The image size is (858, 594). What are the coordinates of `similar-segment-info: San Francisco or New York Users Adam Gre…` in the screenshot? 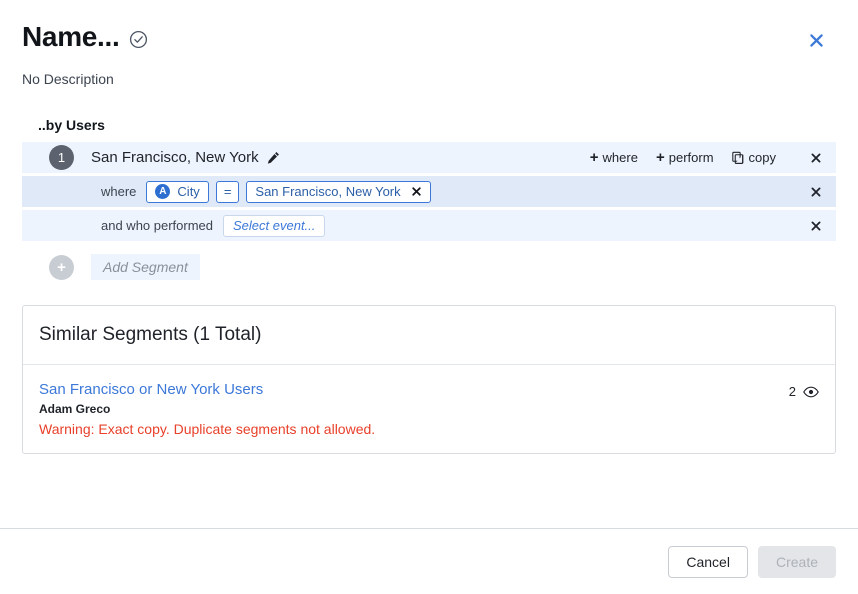 It's located at (414, 409).